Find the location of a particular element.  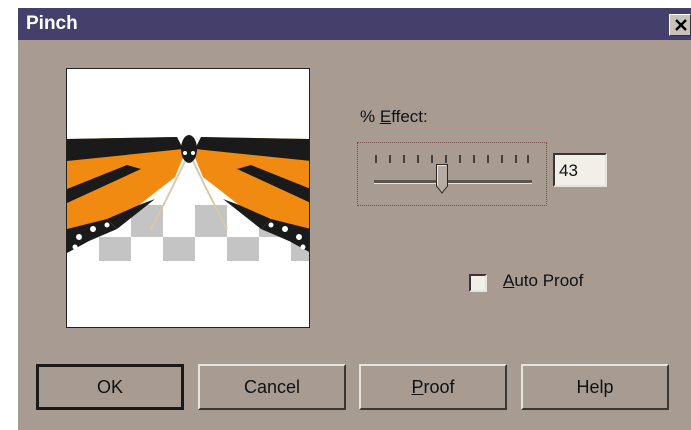

slider-track is located at coordinates (453, 182).